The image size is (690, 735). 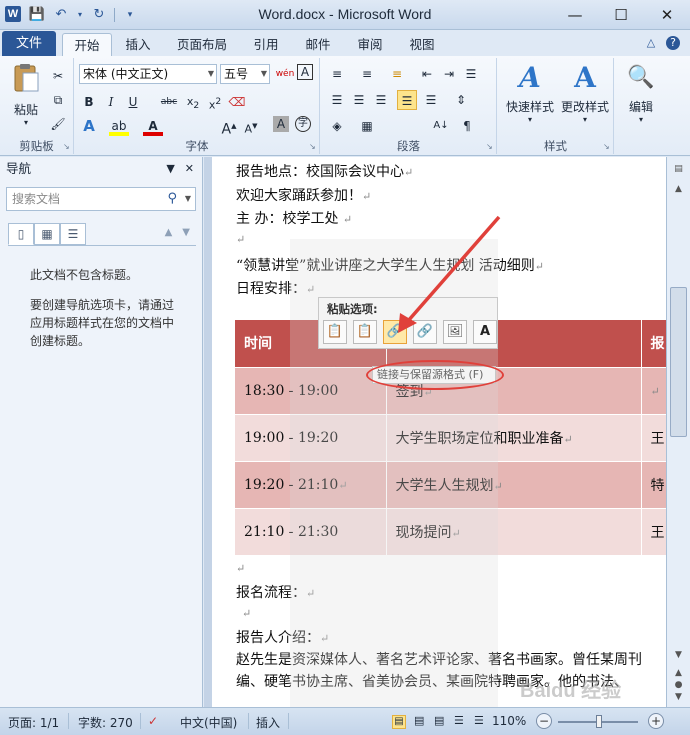 I want to click on previous-heading-icon: ▲, so click(x=169, y=232).